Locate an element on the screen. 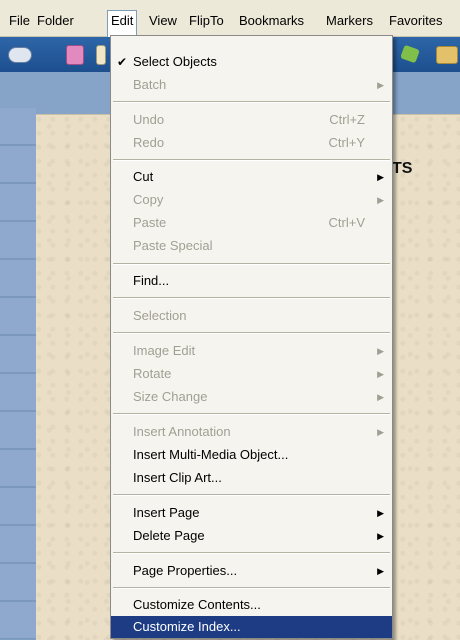 This screenshot has height=640, width=460. menu-item-size-change: Size Change ▶ is located at coordinates (251, 397).